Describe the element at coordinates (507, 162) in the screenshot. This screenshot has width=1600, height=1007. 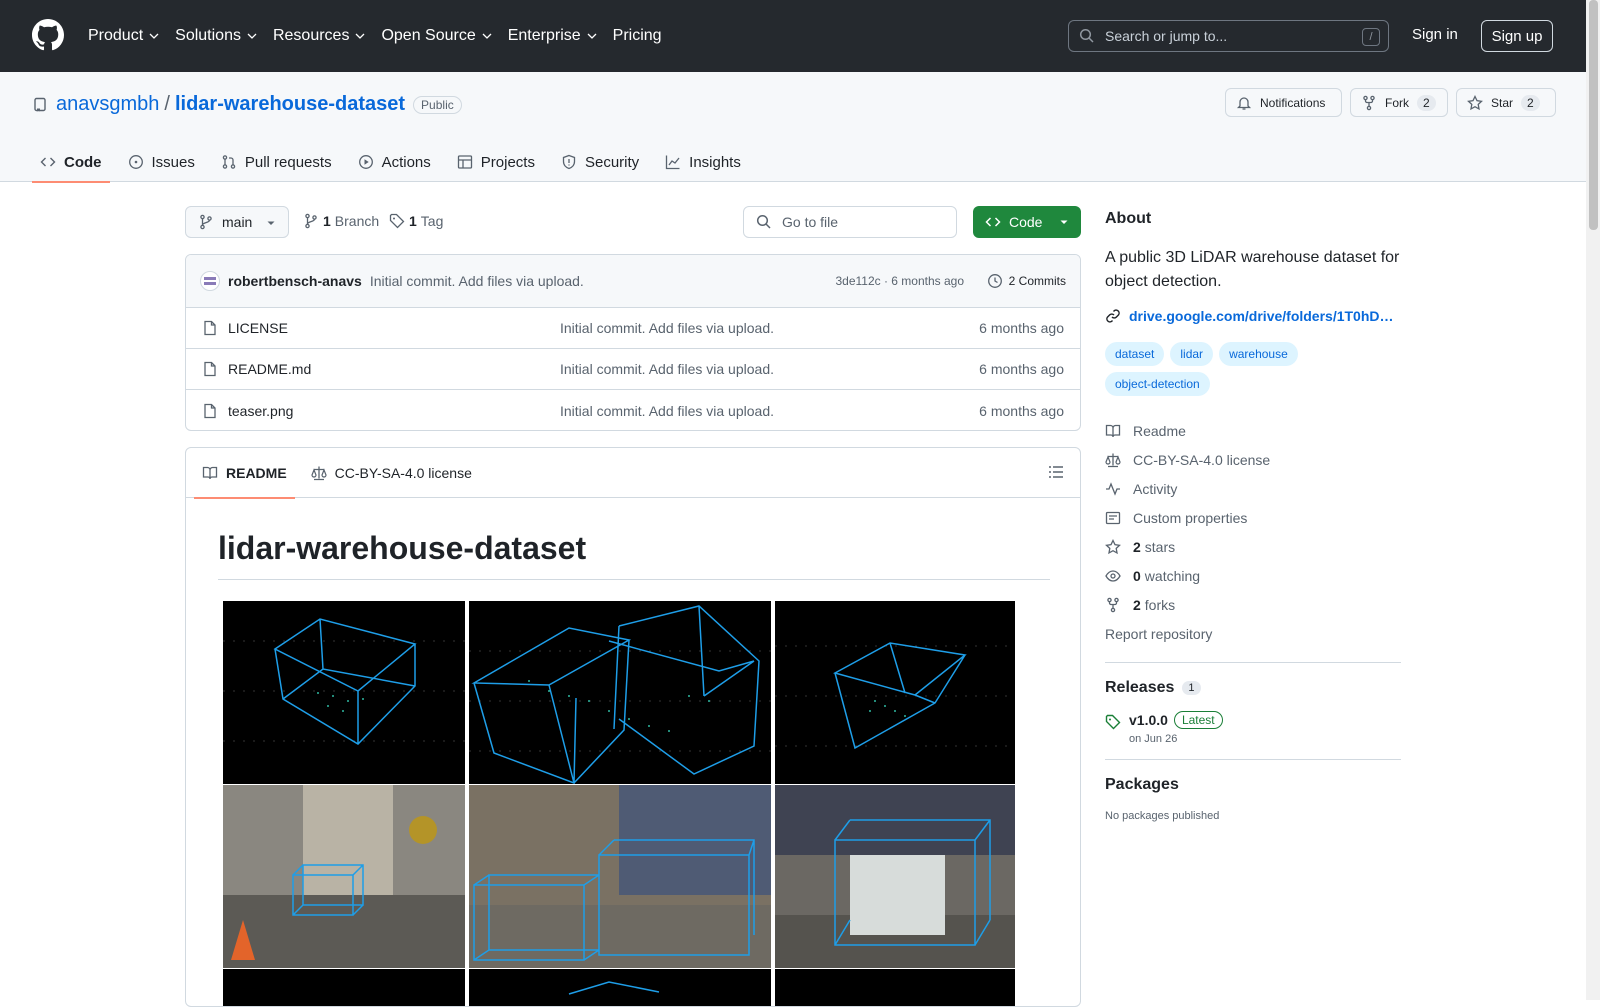
I see `tab-label: Projects` at that location.